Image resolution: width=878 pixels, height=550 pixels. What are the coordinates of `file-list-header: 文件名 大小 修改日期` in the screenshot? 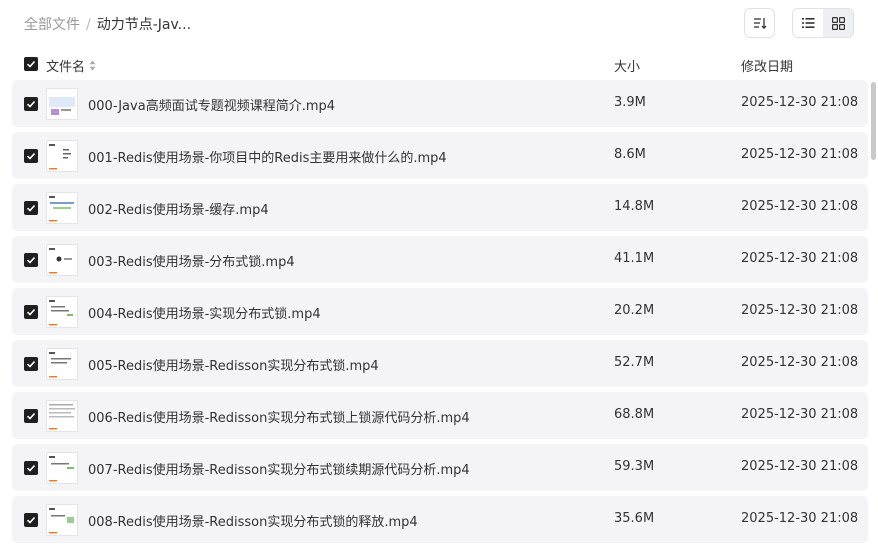 It's located at (439, 64).